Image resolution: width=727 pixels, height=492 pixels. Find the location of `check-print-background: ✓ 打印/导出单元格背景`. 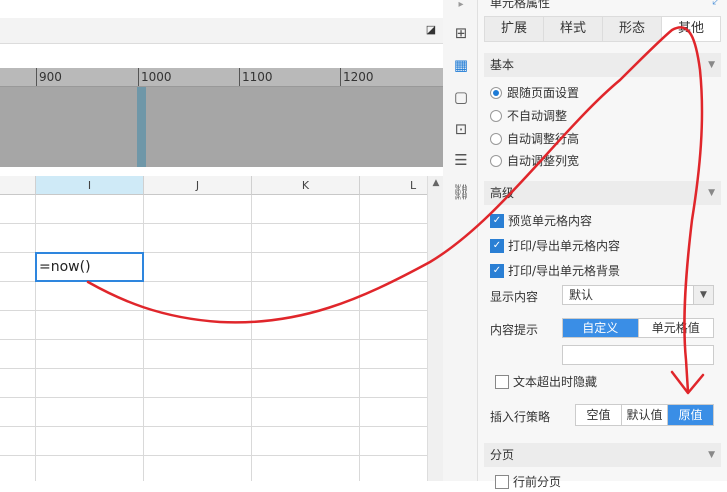

check-print-background: ✓ 打印/导出单元格背景 is located at coordinates (555, 271).